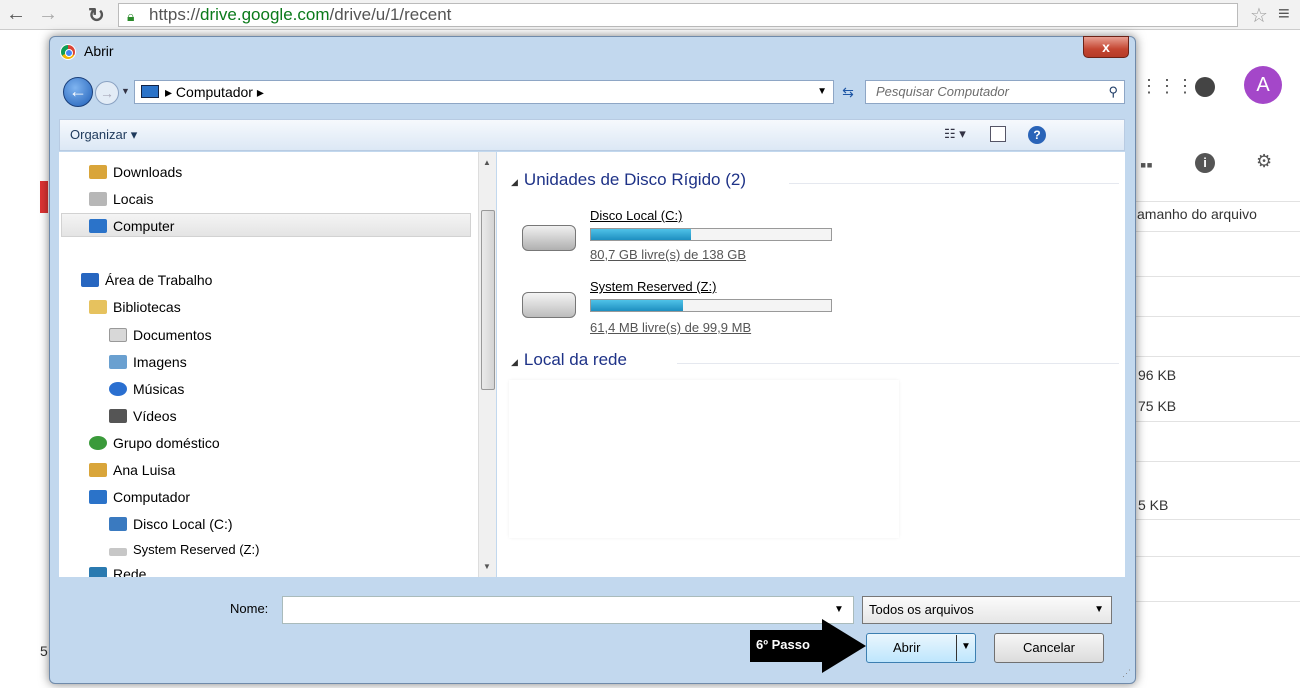 Image resolution: width=1300 pixels, height=688 pixels. I want to click on sidebar-item-computer: Computer, so click(266, 225).